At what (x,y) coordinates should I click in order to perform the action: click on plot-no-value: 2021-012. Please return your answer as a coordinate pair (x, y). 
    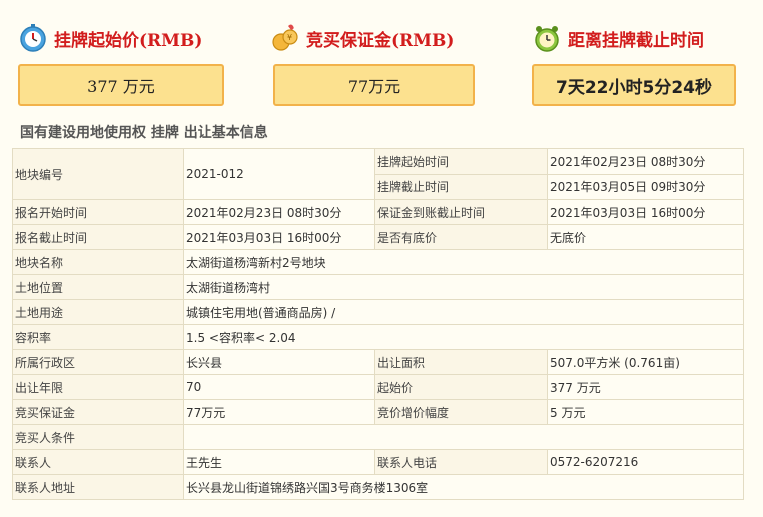
    Looking at the image, I should click on (279, 174).